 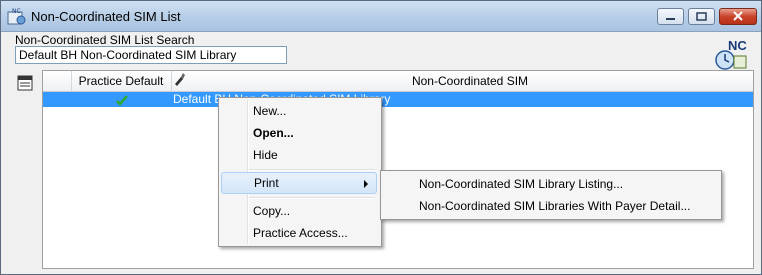 What do you see at coordinates (151, 55) in the screenshot?
I see `search-input` at bounding box center [151, 55].